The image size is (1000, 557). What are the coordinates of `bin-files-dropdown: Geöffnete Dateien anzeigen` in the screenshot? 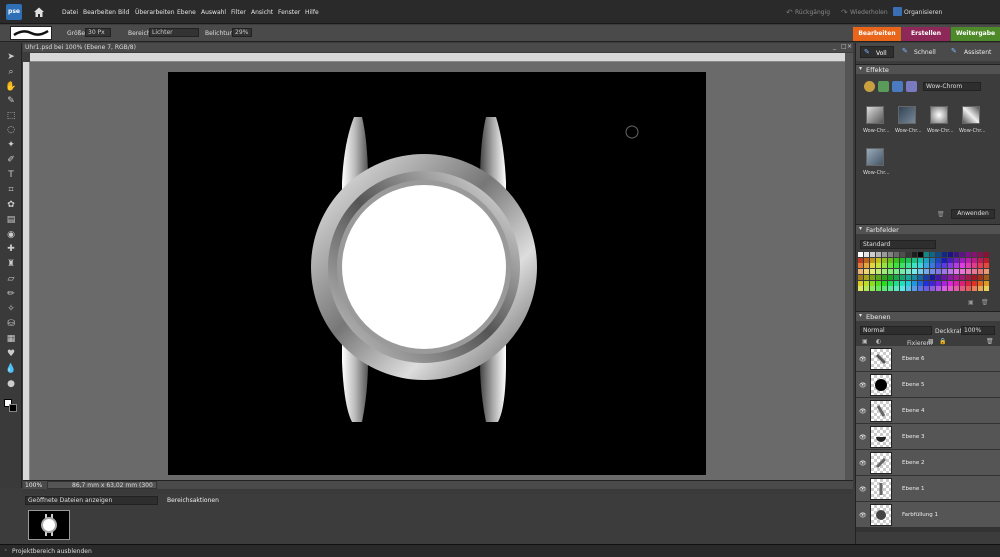 It's located at (91, 500).